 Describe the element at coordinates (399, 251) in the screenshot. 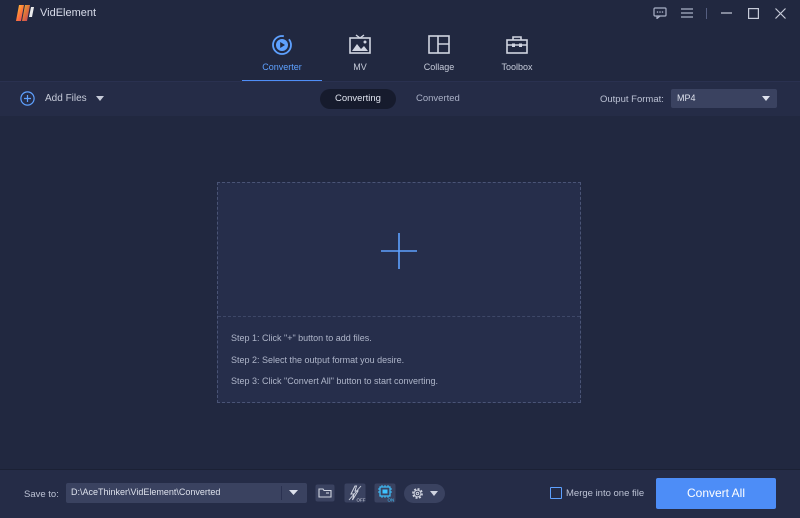

I see `add-plus-icon` at that location.